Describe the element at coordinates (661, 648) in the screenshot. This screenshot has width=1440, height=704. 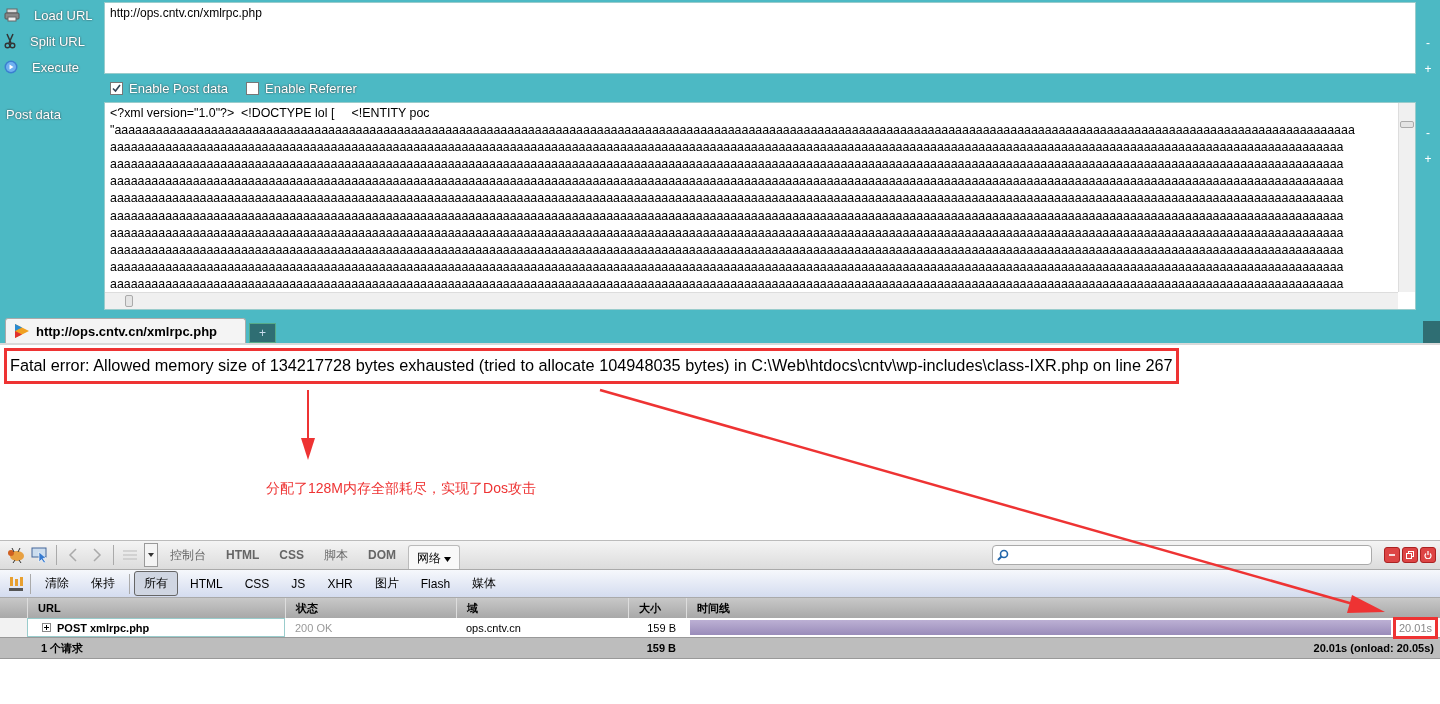
I see `total-size: 159 B` at that location.